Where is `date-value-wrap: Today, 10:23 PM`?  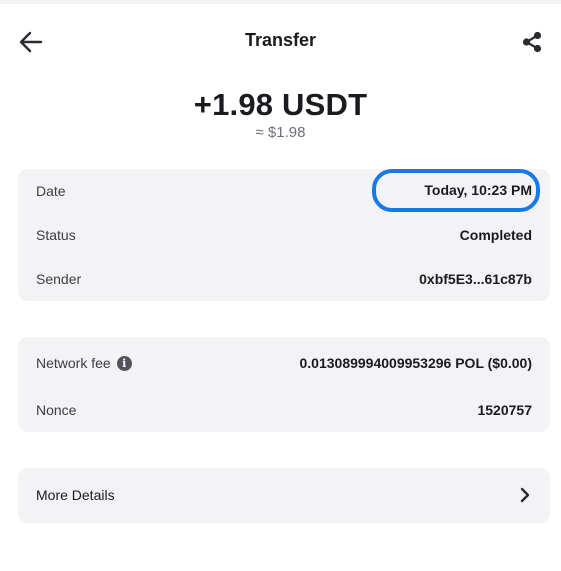 date-value-wrap: Today, 10:23 PM is located at coordinates (456, 190).